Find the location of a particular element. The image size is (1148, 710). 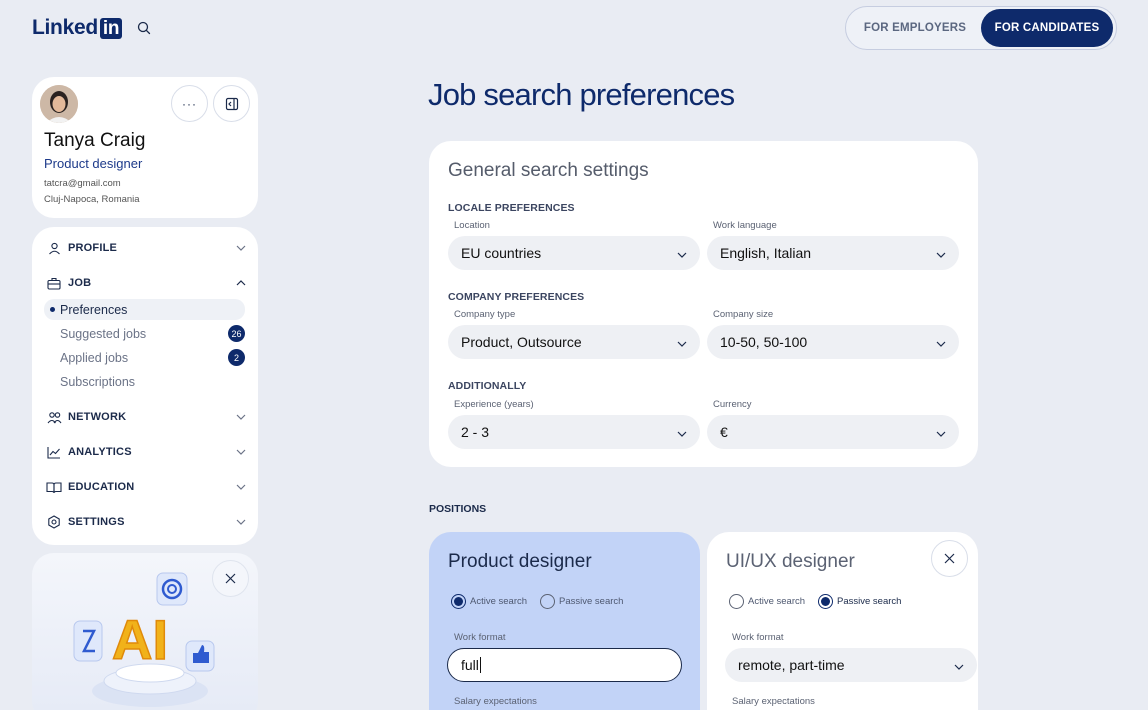

more-icon: ··· is located at coordinates (189, 103).